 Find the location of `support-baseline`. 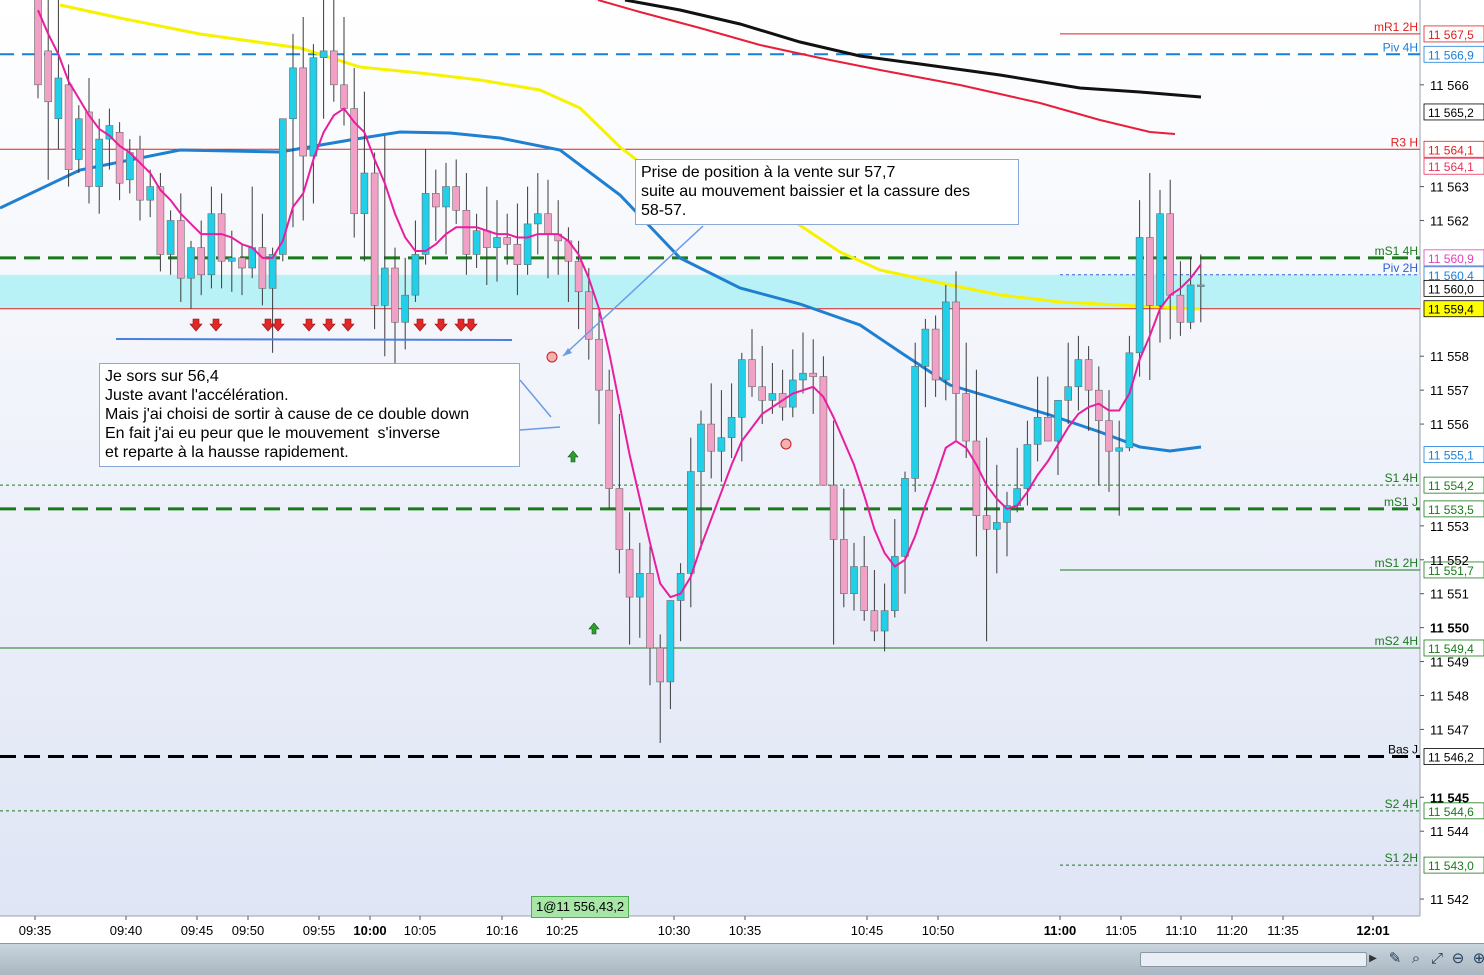

support-baseline is located at coordinates (314, 339).